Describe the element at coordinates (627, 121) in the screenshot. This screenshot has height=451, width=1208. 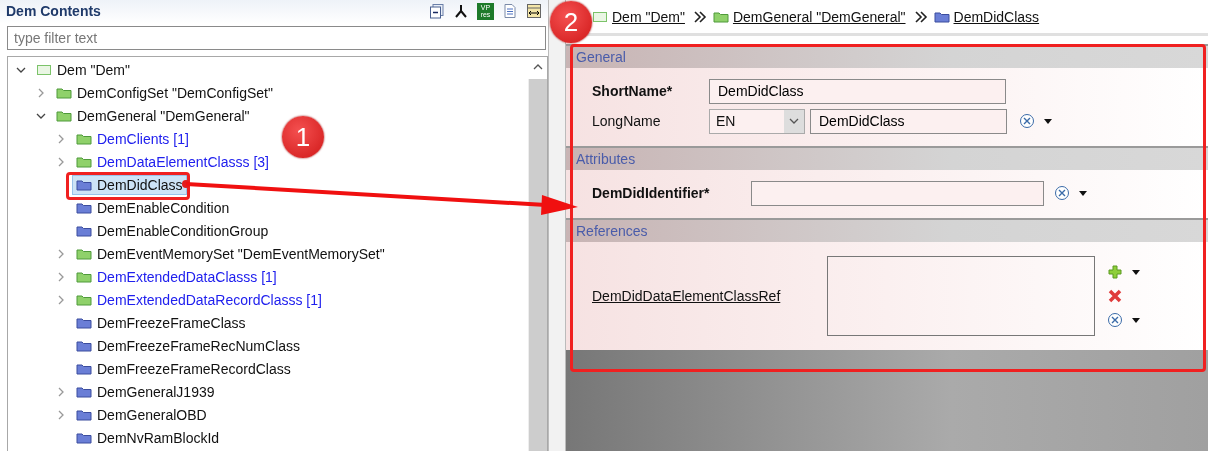
I see `field-label: LongName` at that location.